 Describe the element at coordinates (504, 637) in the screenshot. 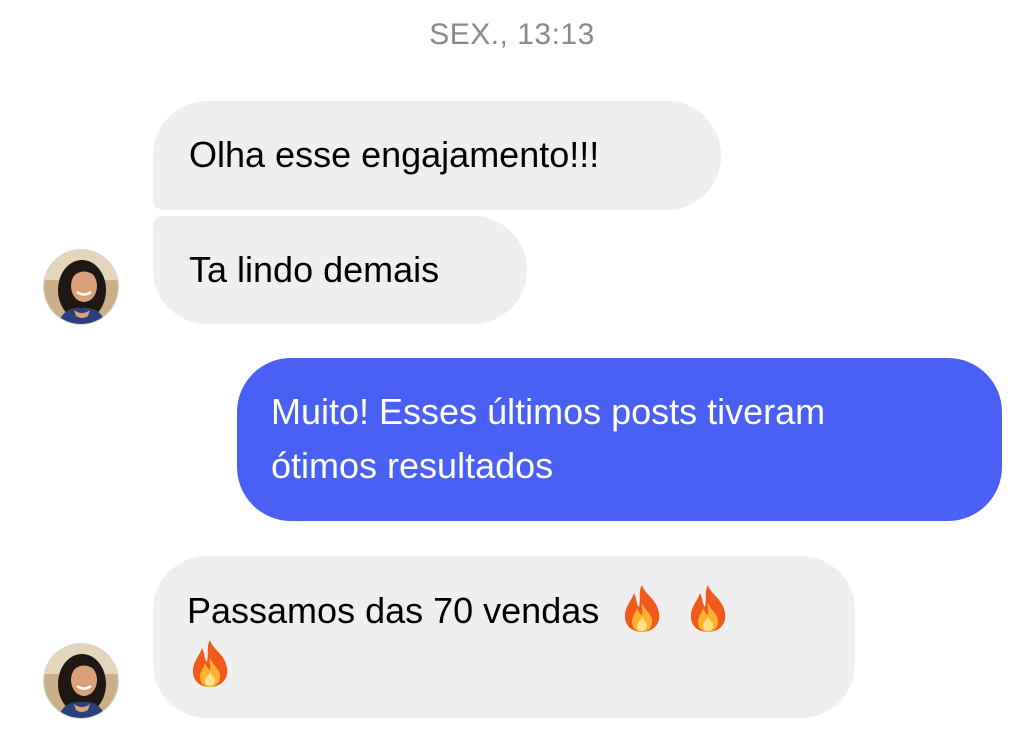

I see `message-bubble-incoming: Passamos das 70 vendas` at that location.